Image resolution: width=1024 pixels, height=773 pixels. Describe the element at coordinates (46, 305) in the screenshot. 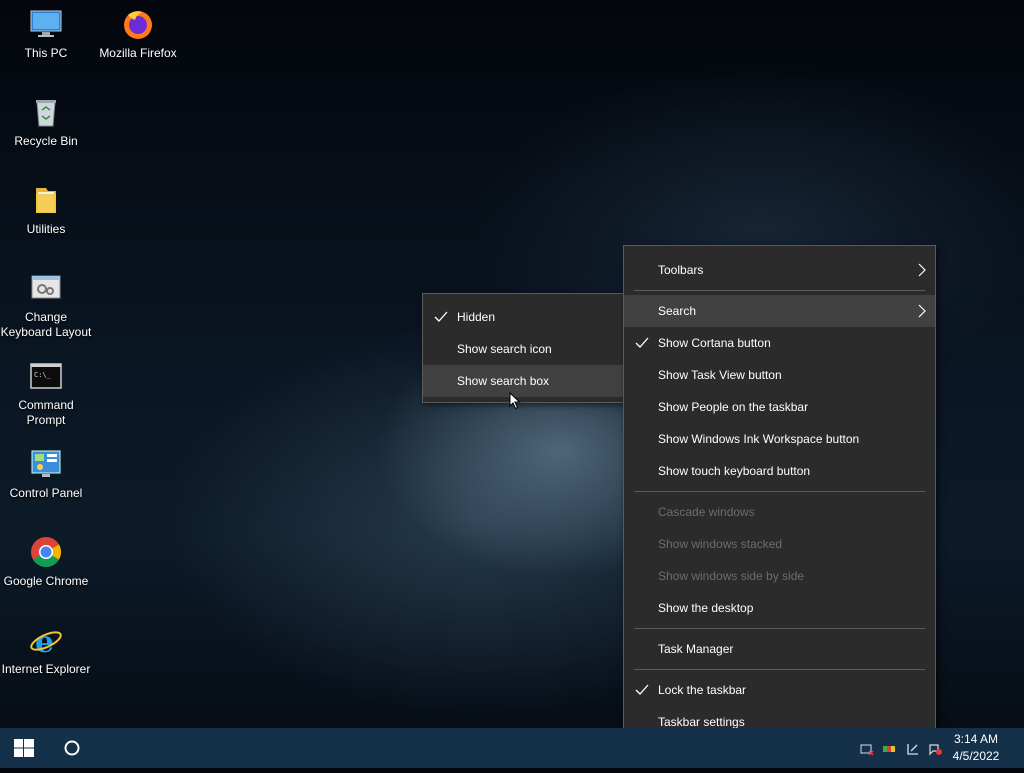

I see `desktop-icon-change-keyboard-layout: Change Keyboard Layout` at that location.